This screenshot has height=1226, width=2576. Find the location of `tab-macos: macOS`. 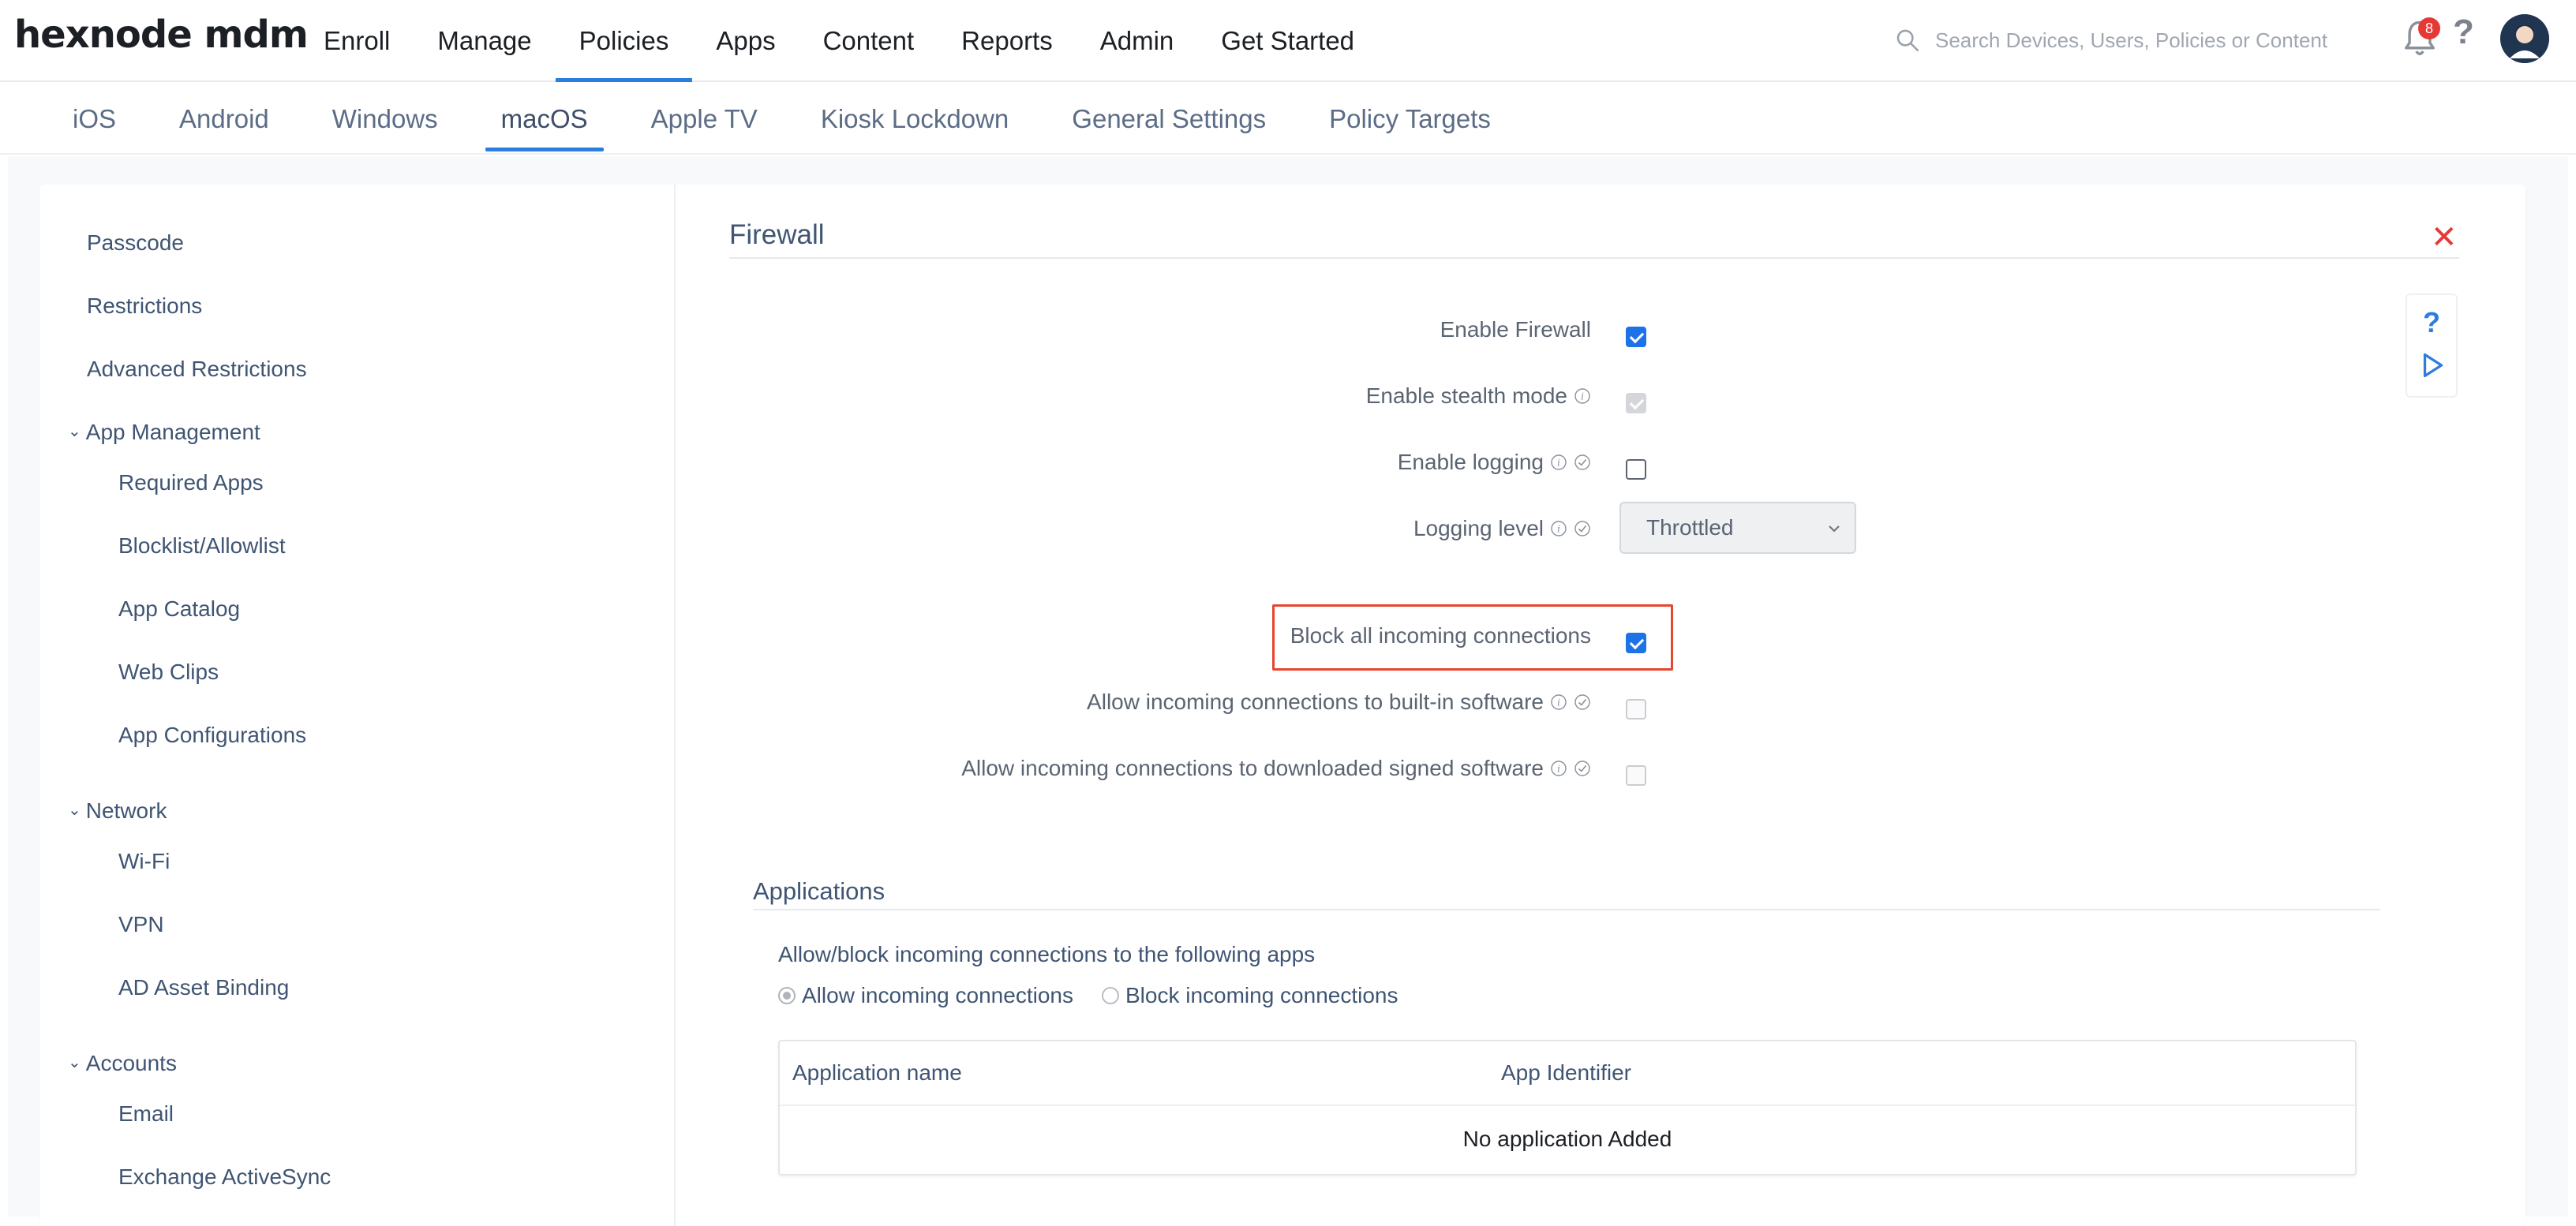

tab-macos: macOS is located at coordinates (544, 119).